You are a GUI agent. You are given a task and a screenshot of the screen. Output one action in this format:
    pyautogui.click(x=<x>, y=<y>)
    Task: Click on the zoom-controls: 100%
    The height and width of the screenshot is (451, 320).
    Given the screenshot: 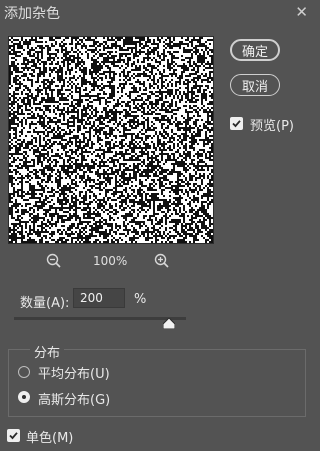 What is the action you would take?
    pyautogui.click(x=115, y=261)
    